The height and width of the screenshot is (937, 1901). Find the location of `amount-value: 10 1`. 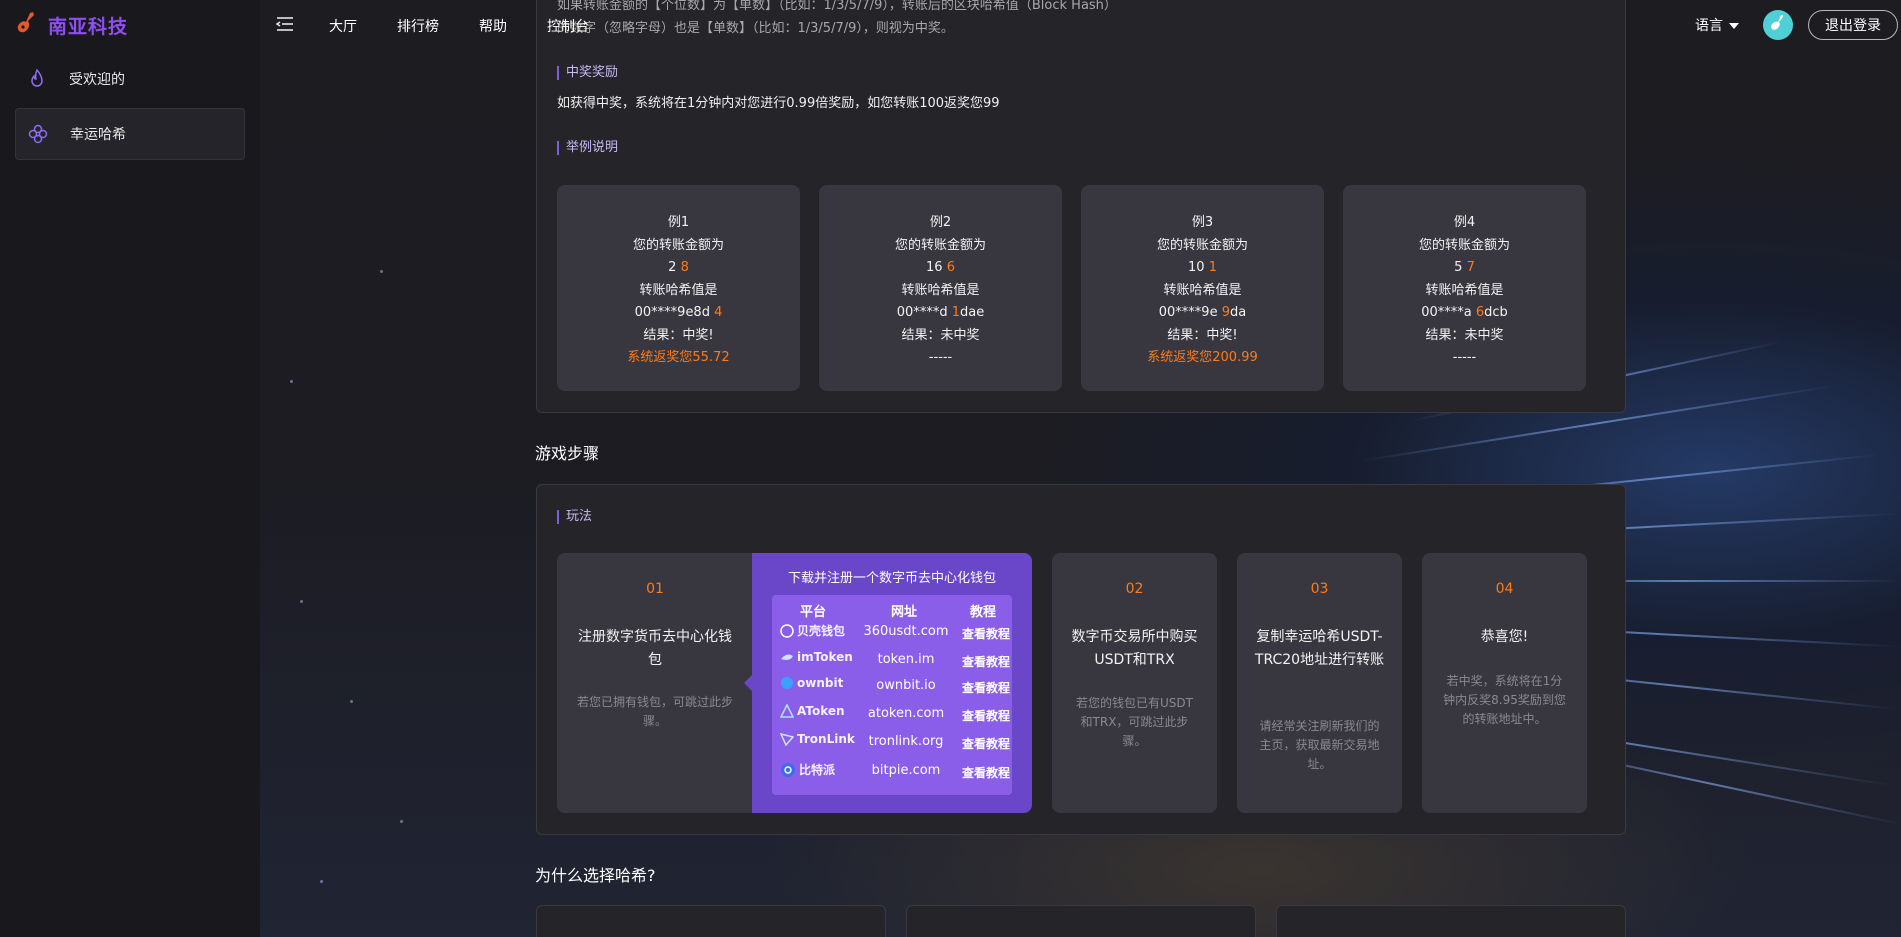

amount-value: 10 1 is located at coordinates (1202, 267).